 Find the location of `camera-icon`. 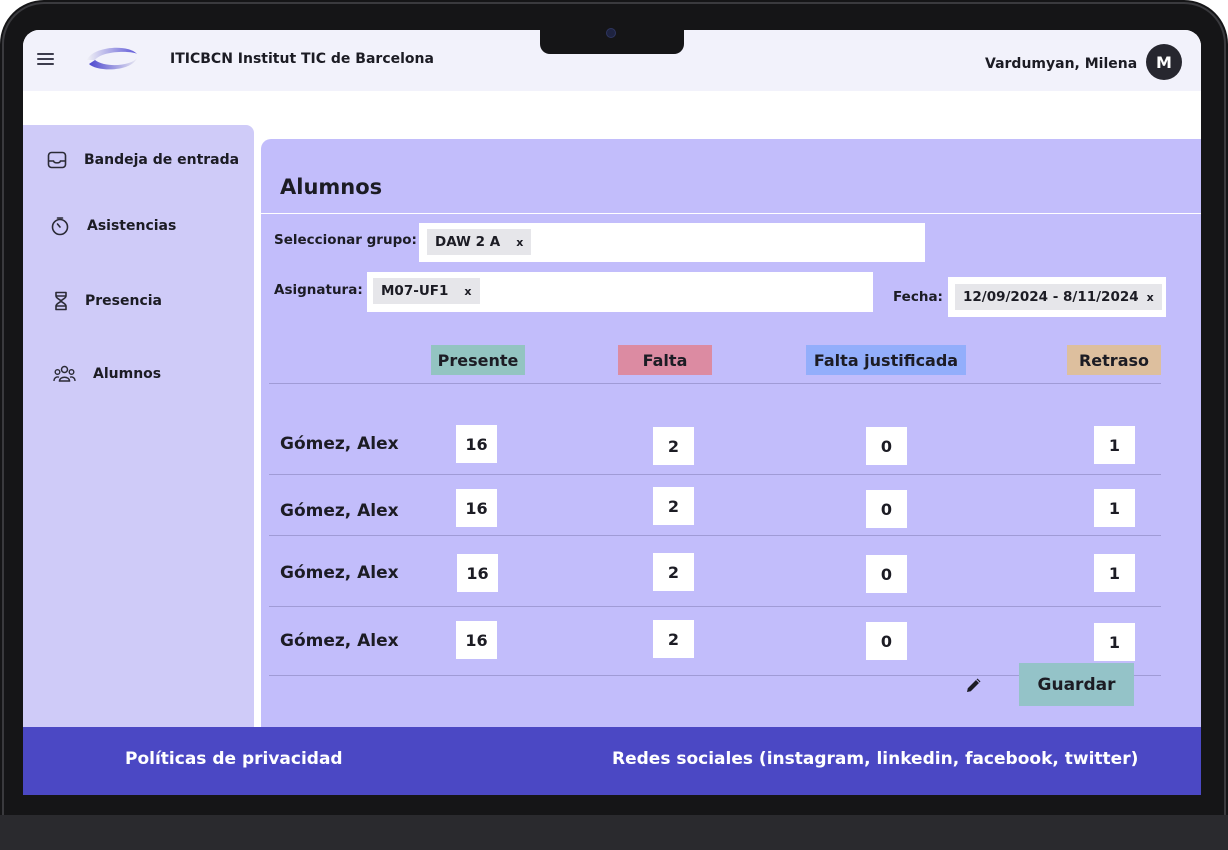

camera-icon is located at coordinates (611, 33).